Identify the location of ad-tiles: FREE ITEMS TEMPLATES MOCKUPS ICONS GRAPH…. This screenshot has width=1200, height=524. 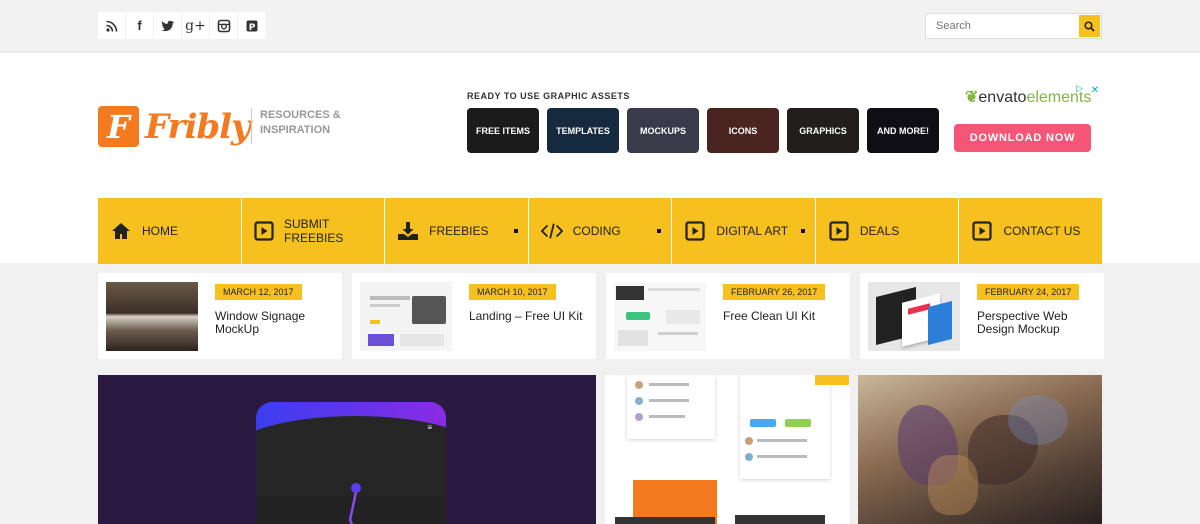
(703, 130).